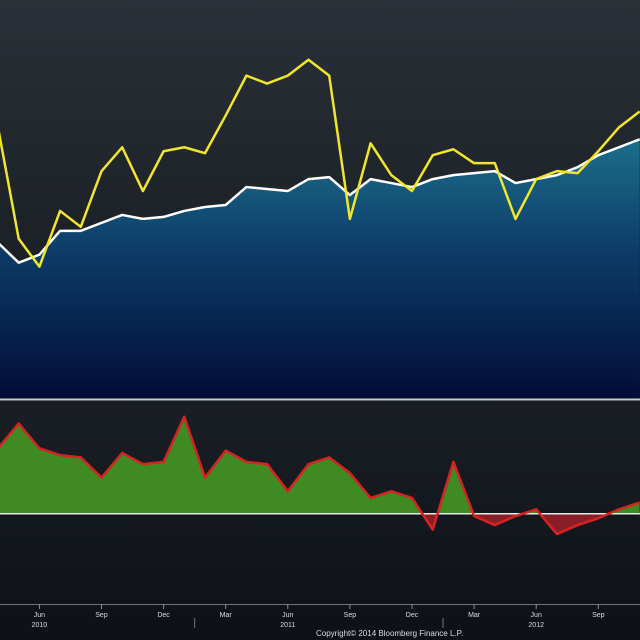 Image resolution: width=640 pixels, height=640 pixels. What do you see at coordinates (40, 625) in the screenshot?
I see `year-tick-label: 2010` at bounding box center [40, 625].